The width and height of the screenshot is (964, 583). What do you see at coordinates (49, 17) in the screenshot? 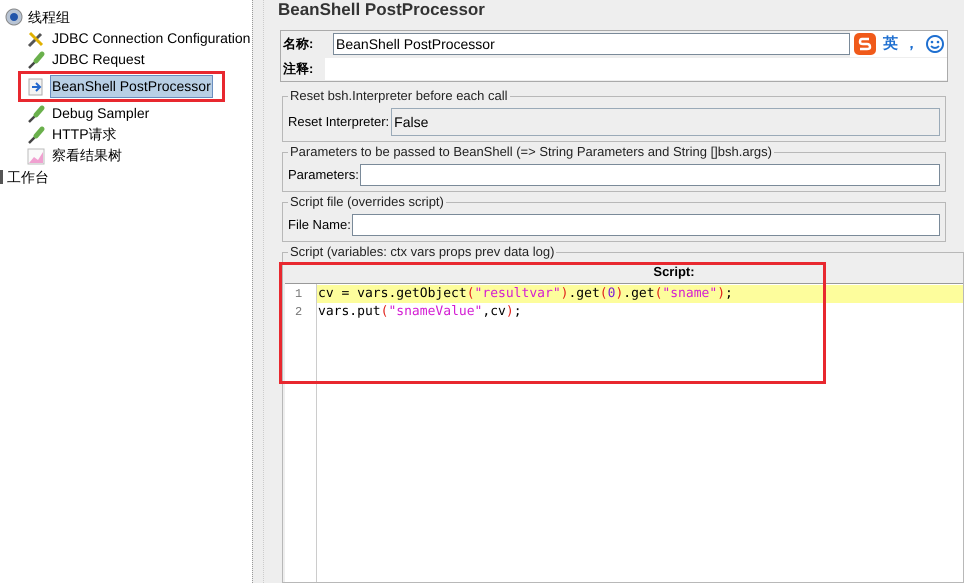
I see `tree-item: 线程组` at bounding box center [49, 17].